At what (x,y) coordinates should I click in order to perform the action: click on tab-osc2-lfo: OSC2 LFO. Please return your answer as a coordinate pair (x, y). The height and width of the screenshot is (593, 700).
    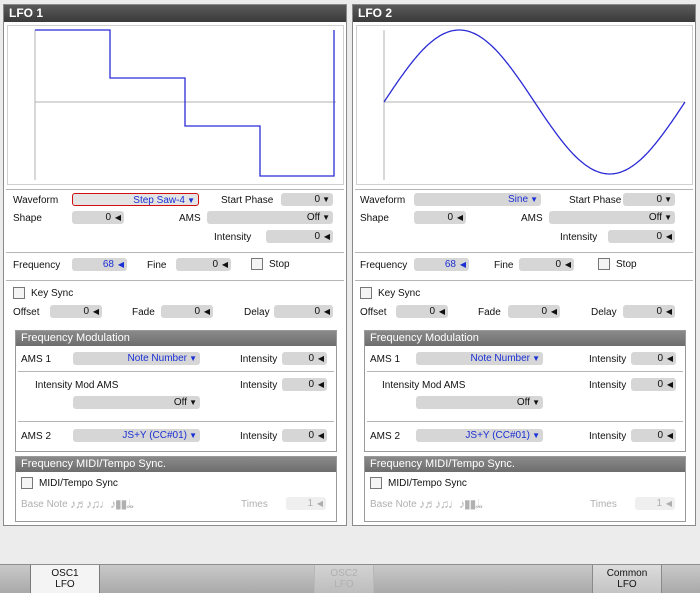
    Looking at the image, I should click on (344, 579).